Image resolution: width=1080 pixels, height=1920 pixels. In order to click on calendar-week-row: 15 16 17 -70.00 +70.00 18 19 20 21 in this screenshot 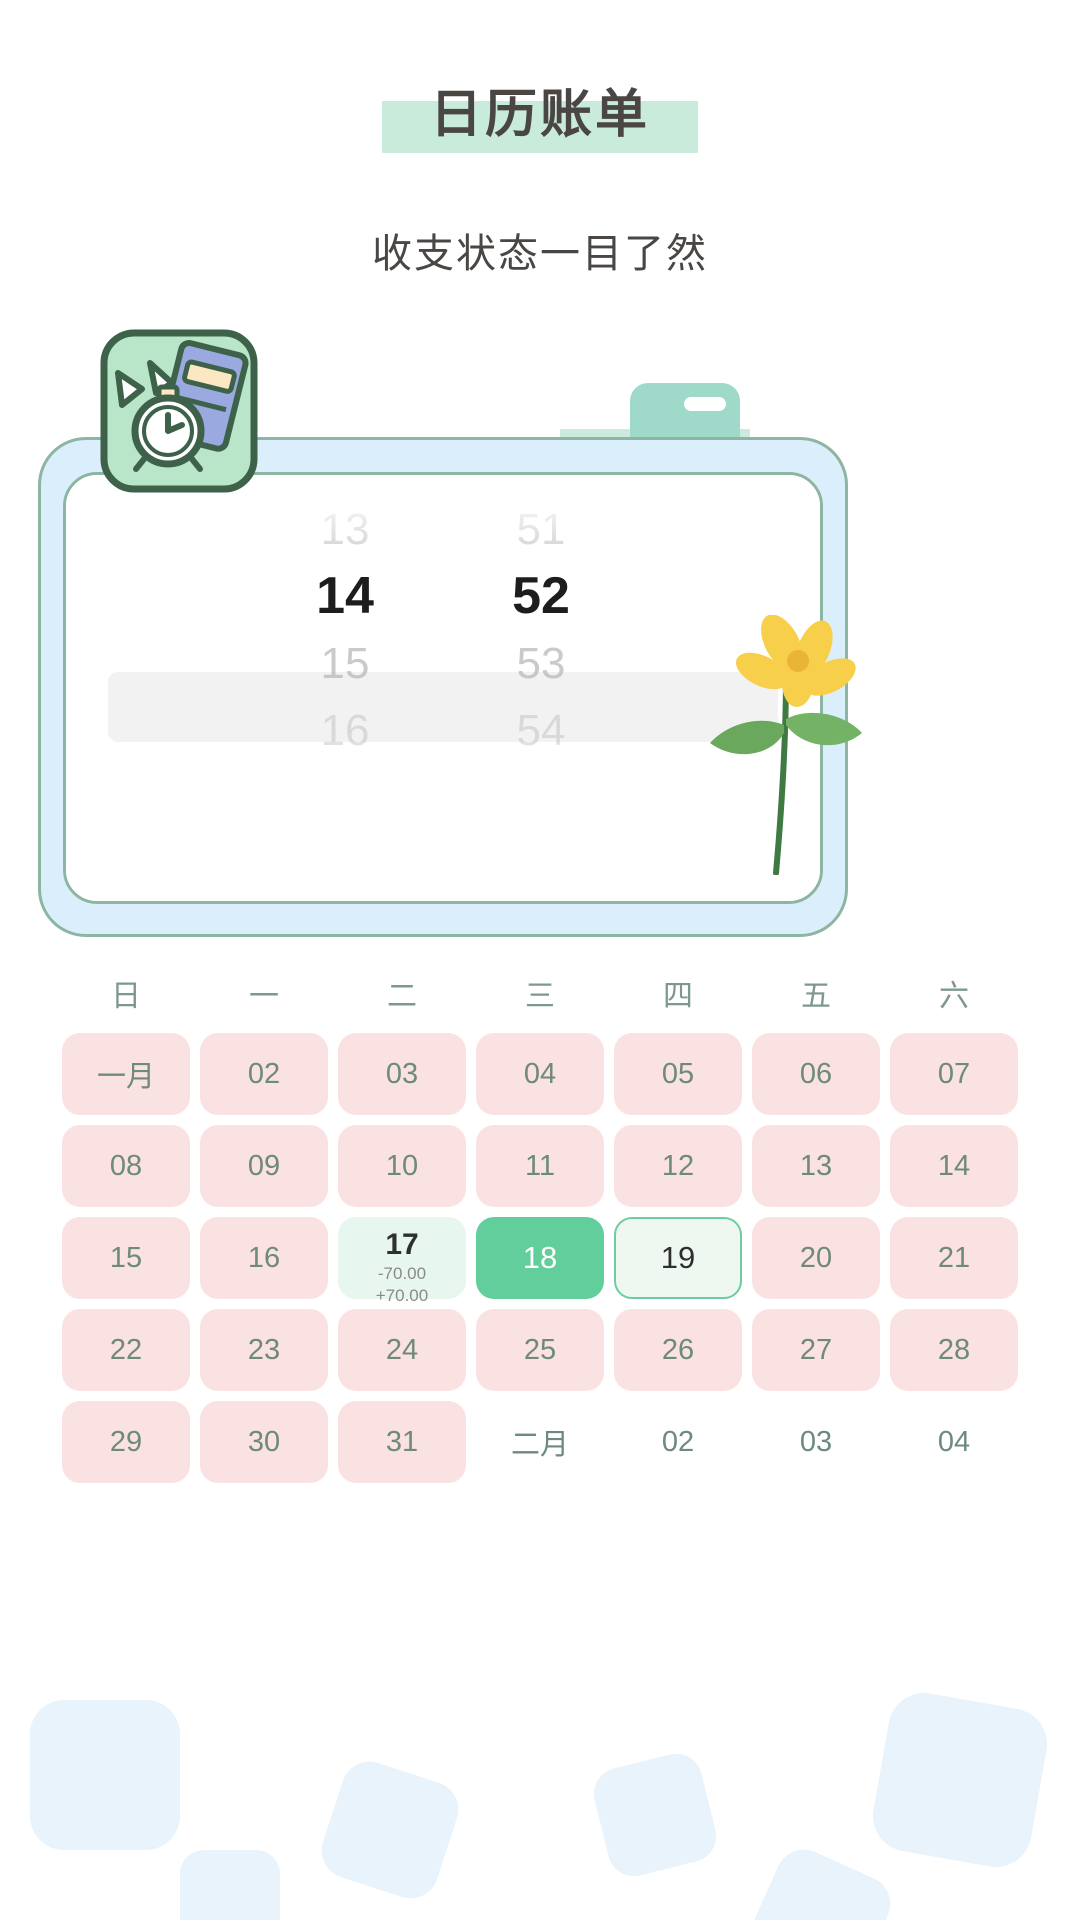, I will do `click(540, 1261)`.